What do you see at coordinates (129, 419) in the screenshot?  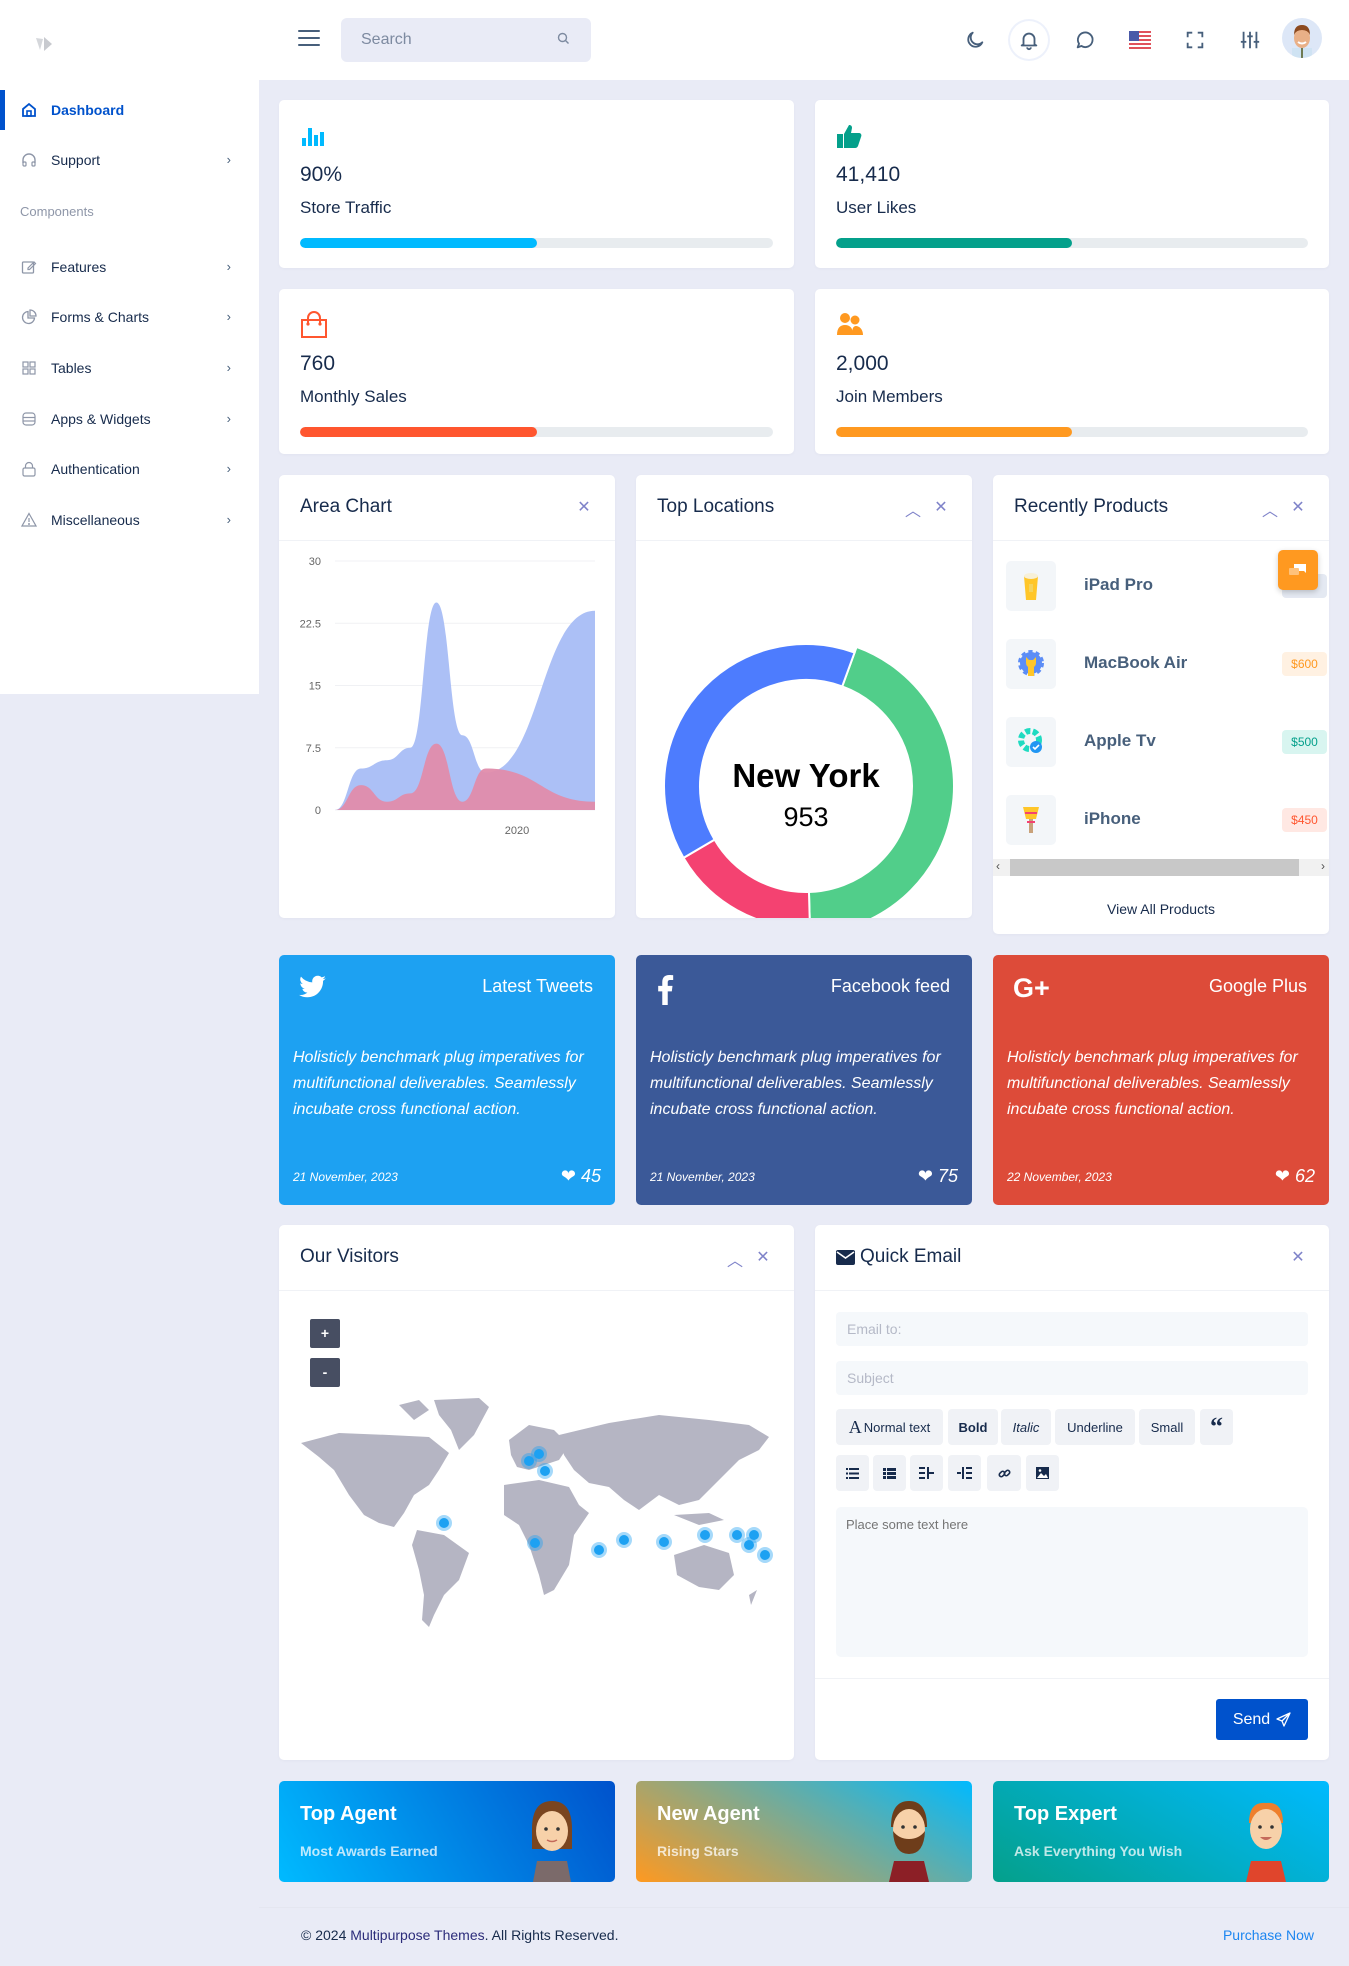 I see `sidebar-item-apps-widgets: Apps & Widgets ›` at bounding box center [129, 419].